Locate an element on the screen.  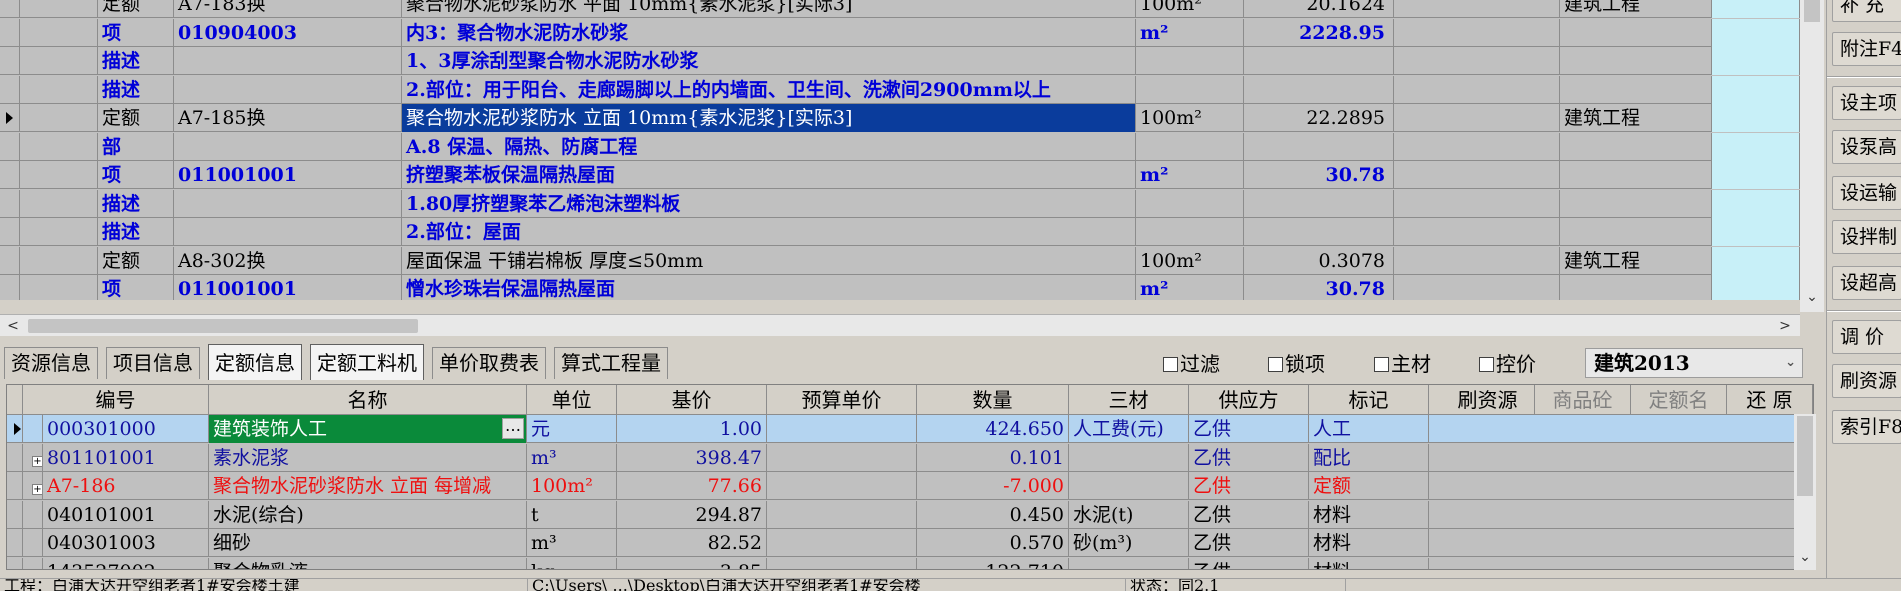
cell-name: 2.部位：用于阳台、走廊踢脚以上的内墙面、卫生间、洗漱间2900mm以上 is located at coordinates (769, 90).